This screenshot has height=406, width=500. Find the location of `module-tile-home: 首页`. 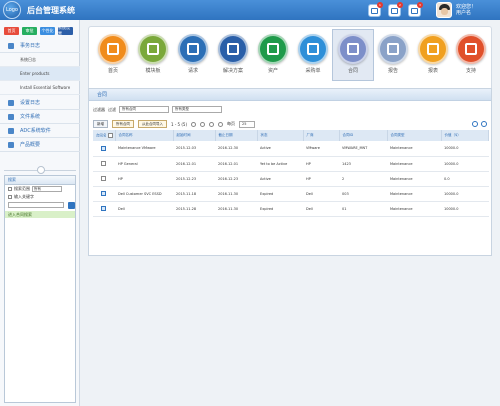

module-tile-home: 首页 is located at coordinates (113, 54).